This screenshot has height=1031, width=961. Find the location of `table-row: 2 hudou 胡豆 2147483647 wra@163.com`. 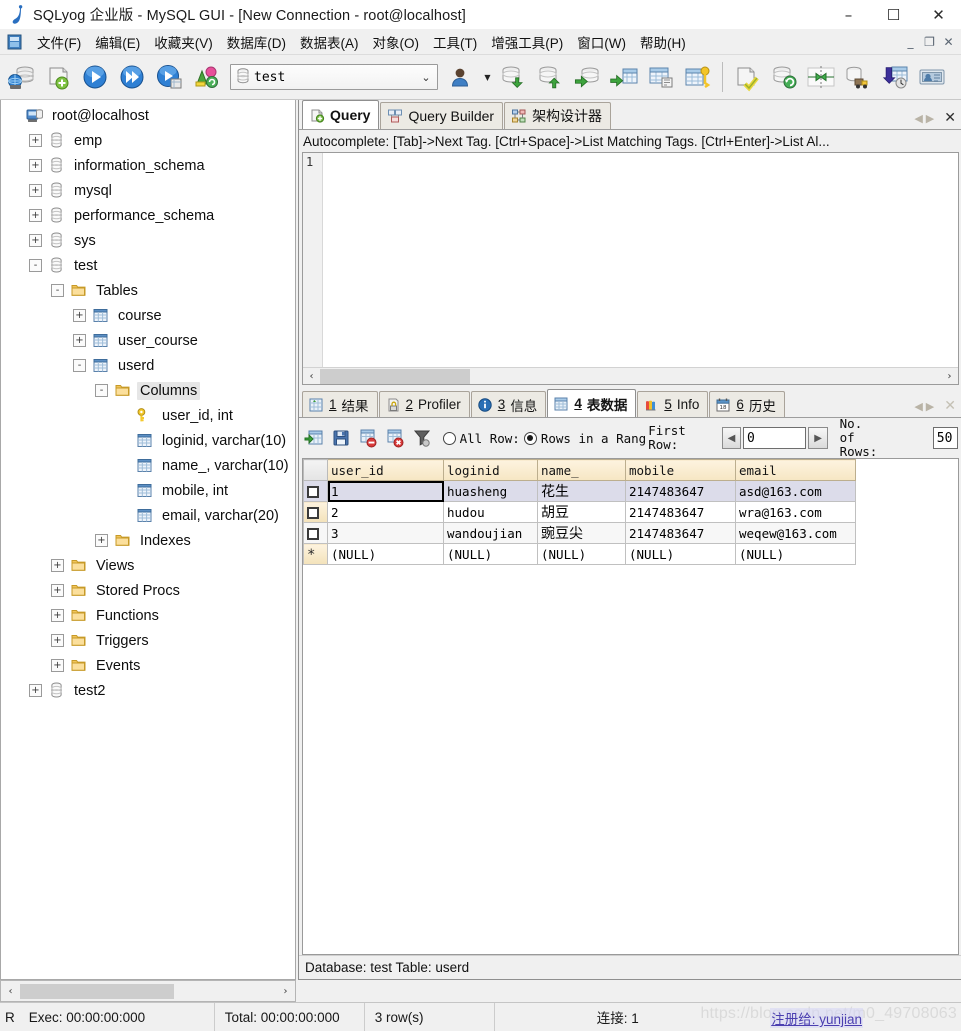

table-row: 2 hudou 胡豆 2147483647 wra@163.com is located at coordinates (579, 512).